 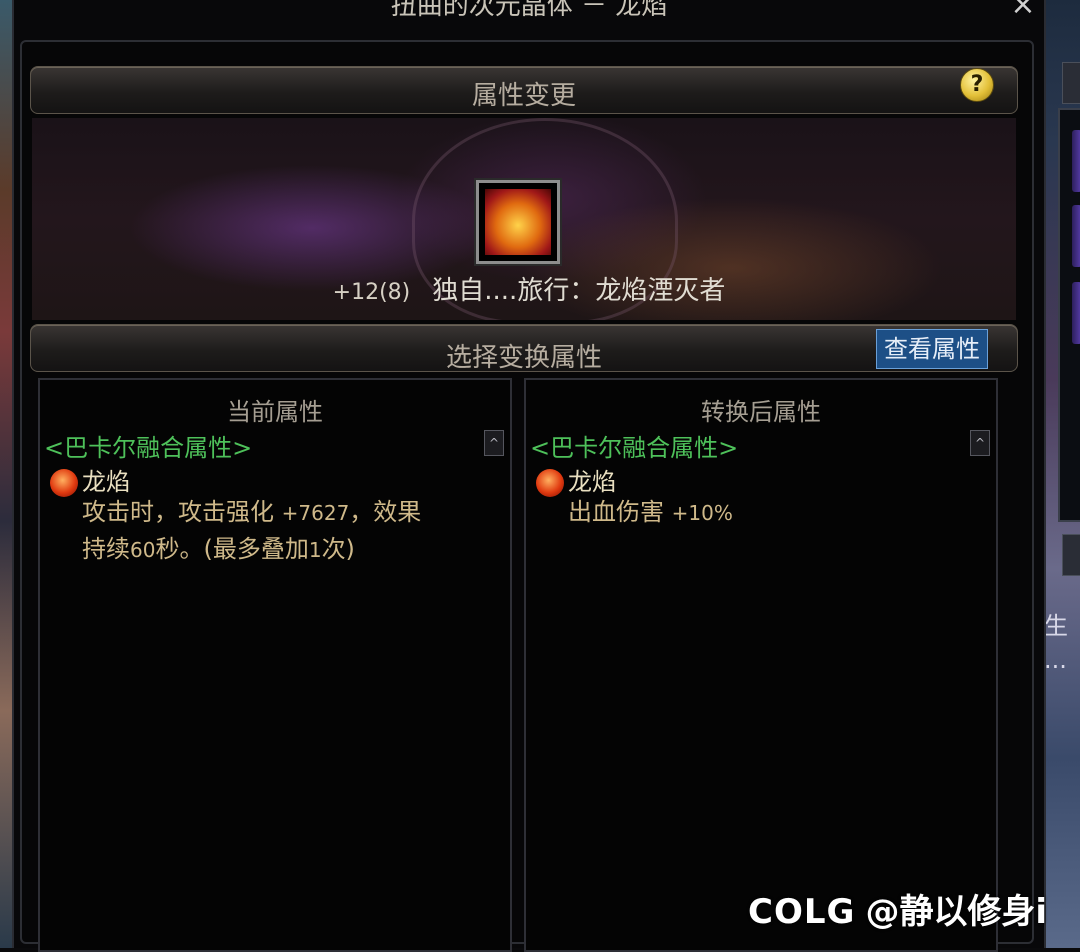 I want to click on desc-value: 1, so click(x=315, y=550).